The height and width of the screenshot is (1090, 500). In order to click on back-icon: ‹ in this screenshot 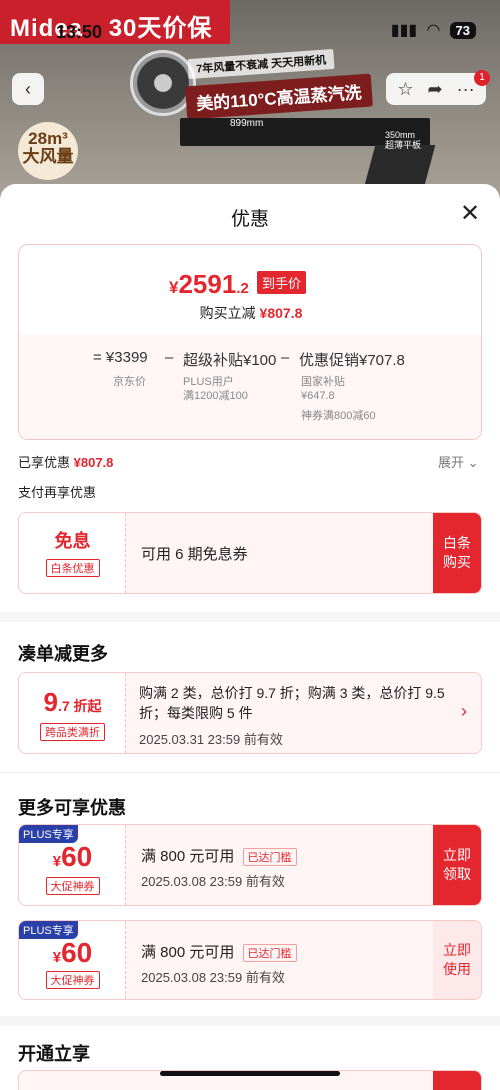, I will do `click(28, 88)`.